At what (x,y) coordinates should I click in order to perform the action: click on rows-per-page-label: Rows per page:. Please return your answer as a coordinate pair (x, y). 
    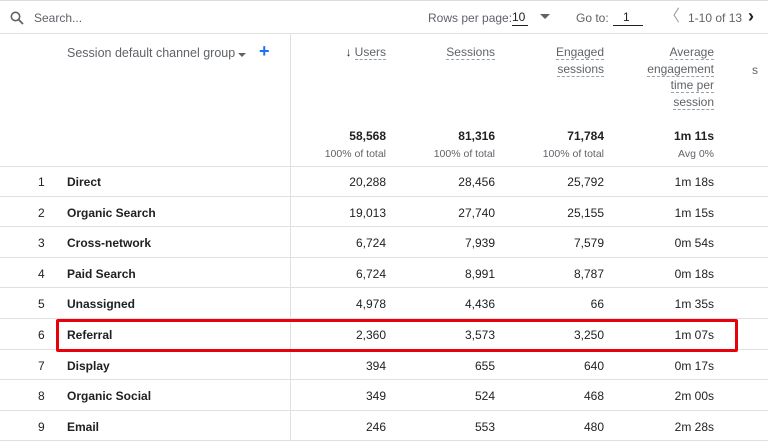
    Looking at the image, I should click on (470, 18).